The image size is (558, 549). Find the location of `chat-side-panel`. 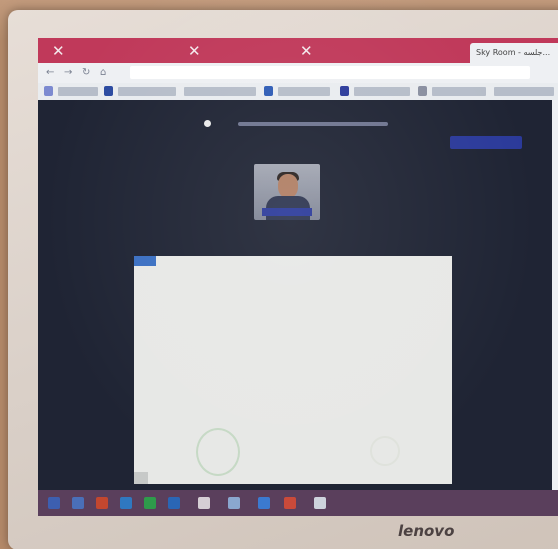

chat-side-panel is located at coordinates (555, 295).